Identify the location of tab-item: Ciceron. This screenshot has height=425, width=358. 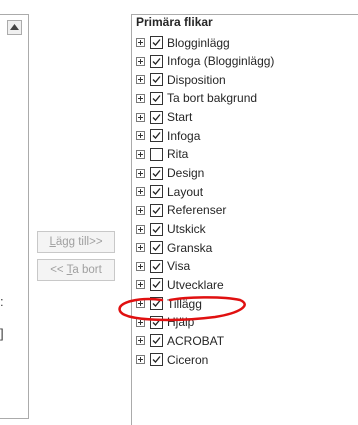
(172, 359).